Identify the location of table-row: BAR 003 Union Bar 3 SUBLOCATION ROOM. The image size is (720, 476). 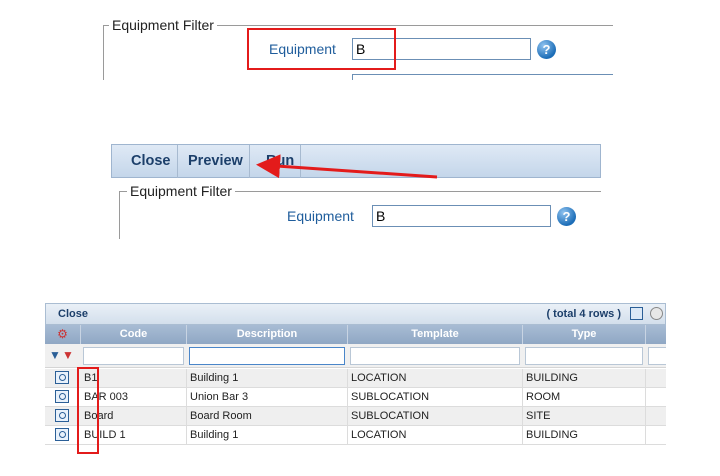
(355, 397).